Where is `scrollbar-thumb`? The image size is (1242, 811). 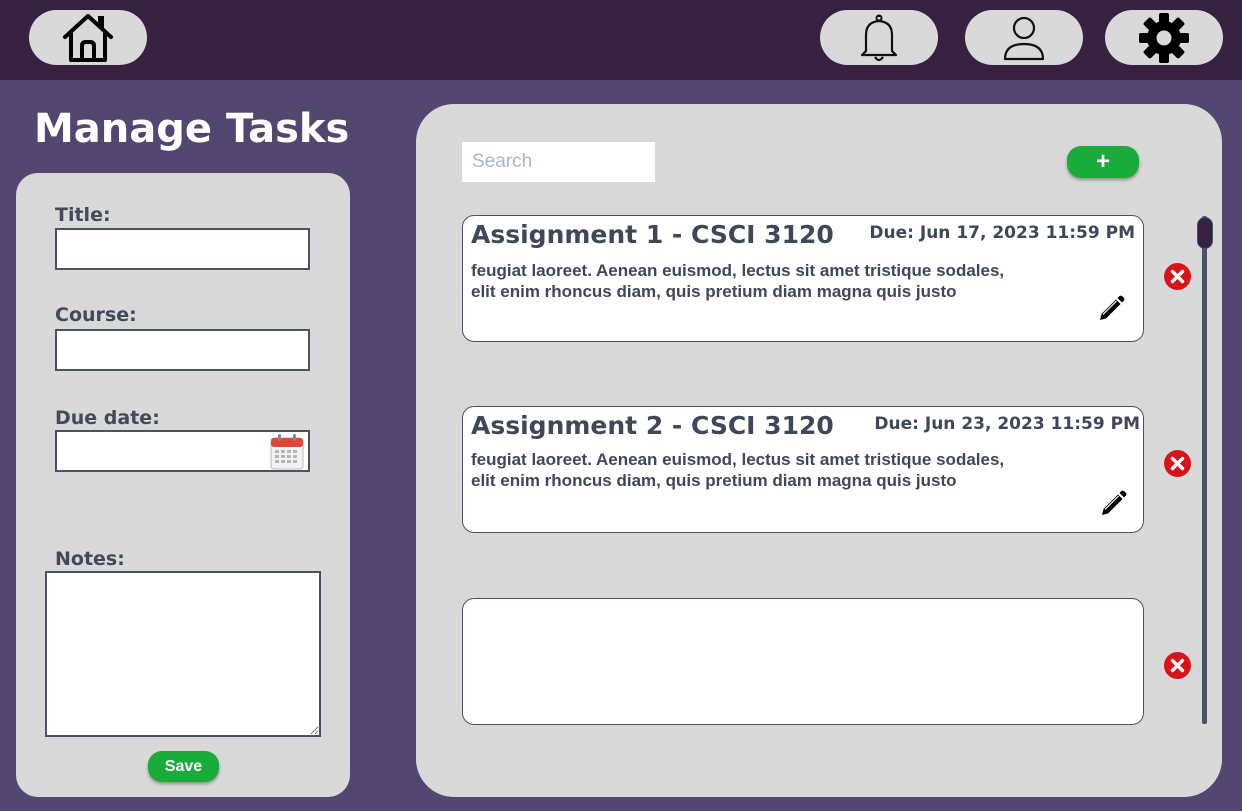 scrollbar-thumb is located at coordinates (1205, 233).